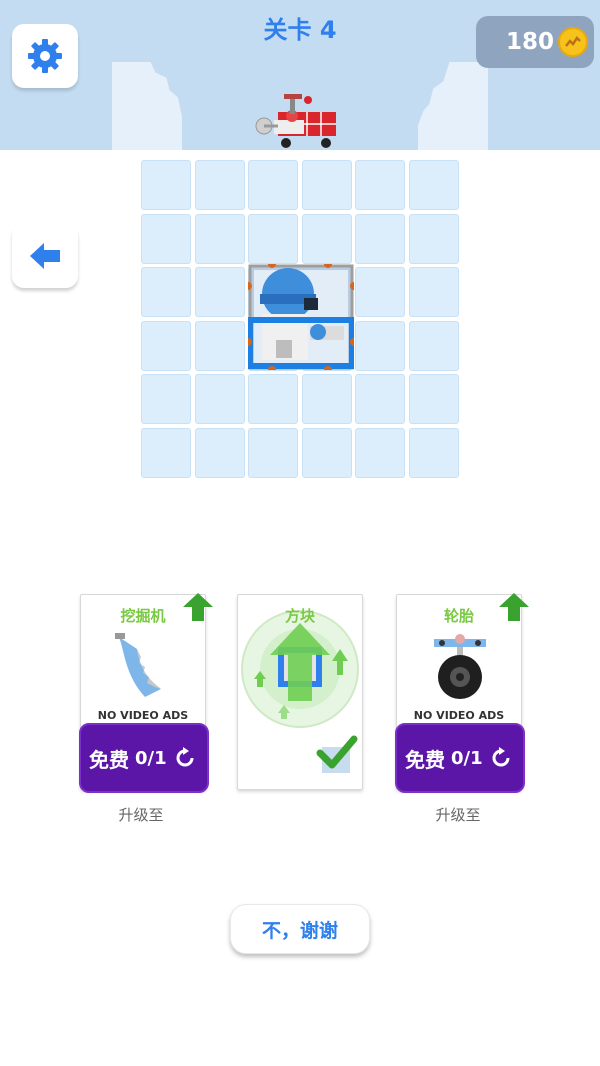 The image size is (600, 1066). I want to click on header-scene: 关卡 4 180, so click(300, 75).